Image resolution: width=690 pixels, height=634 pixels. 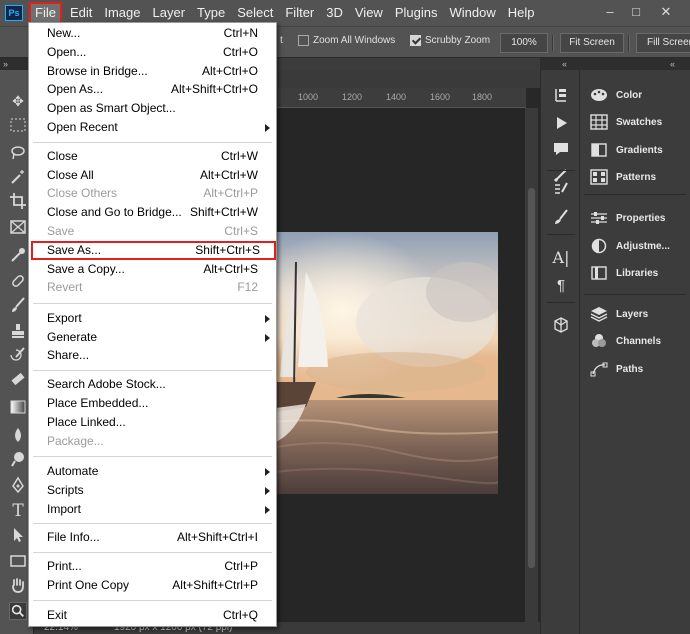 What do you see at coordinates (561, 217) in the screenshot?
I see `brushes-panel-icon` at bounding box center [561, 217].